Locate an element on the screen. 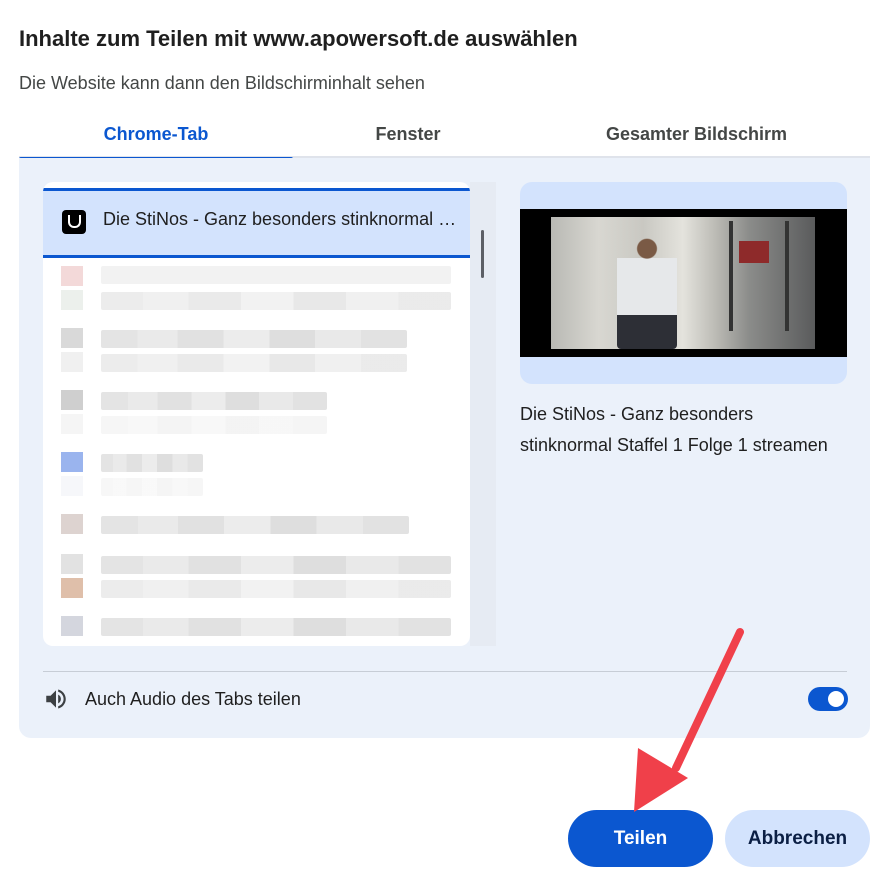  tab-preview is located at coordinates (683, 283).